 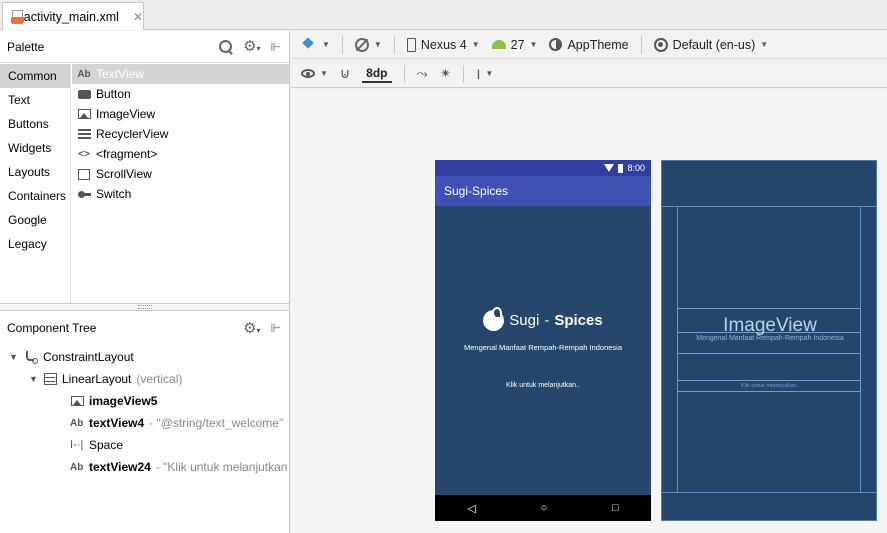 What do you see at coordinates (35, 172) in the screenshot?
I see `category-layouts: Layouts` at bounding box center [35, 172].